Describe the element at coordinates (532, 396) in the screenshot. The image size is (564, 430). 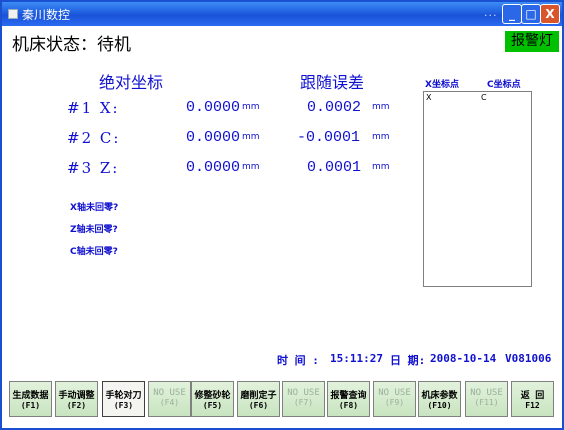
I see `fkey-label: 返 回` at that location.